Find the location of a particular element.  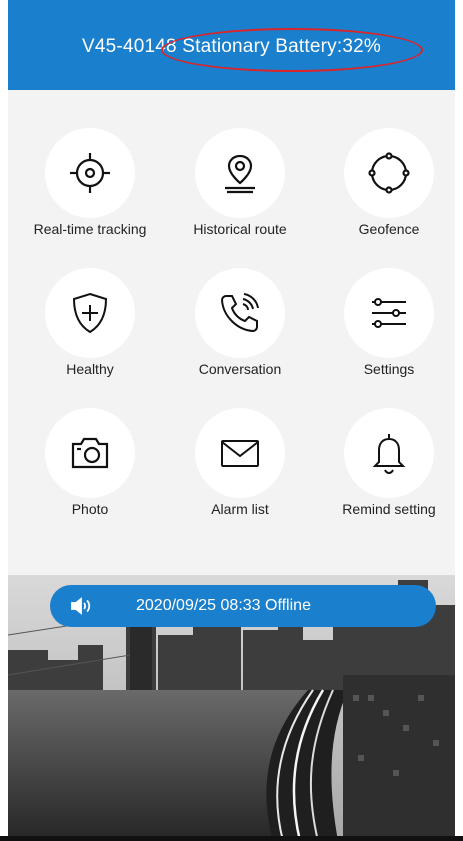

envelope-icon is located at coordinates (240, 453).